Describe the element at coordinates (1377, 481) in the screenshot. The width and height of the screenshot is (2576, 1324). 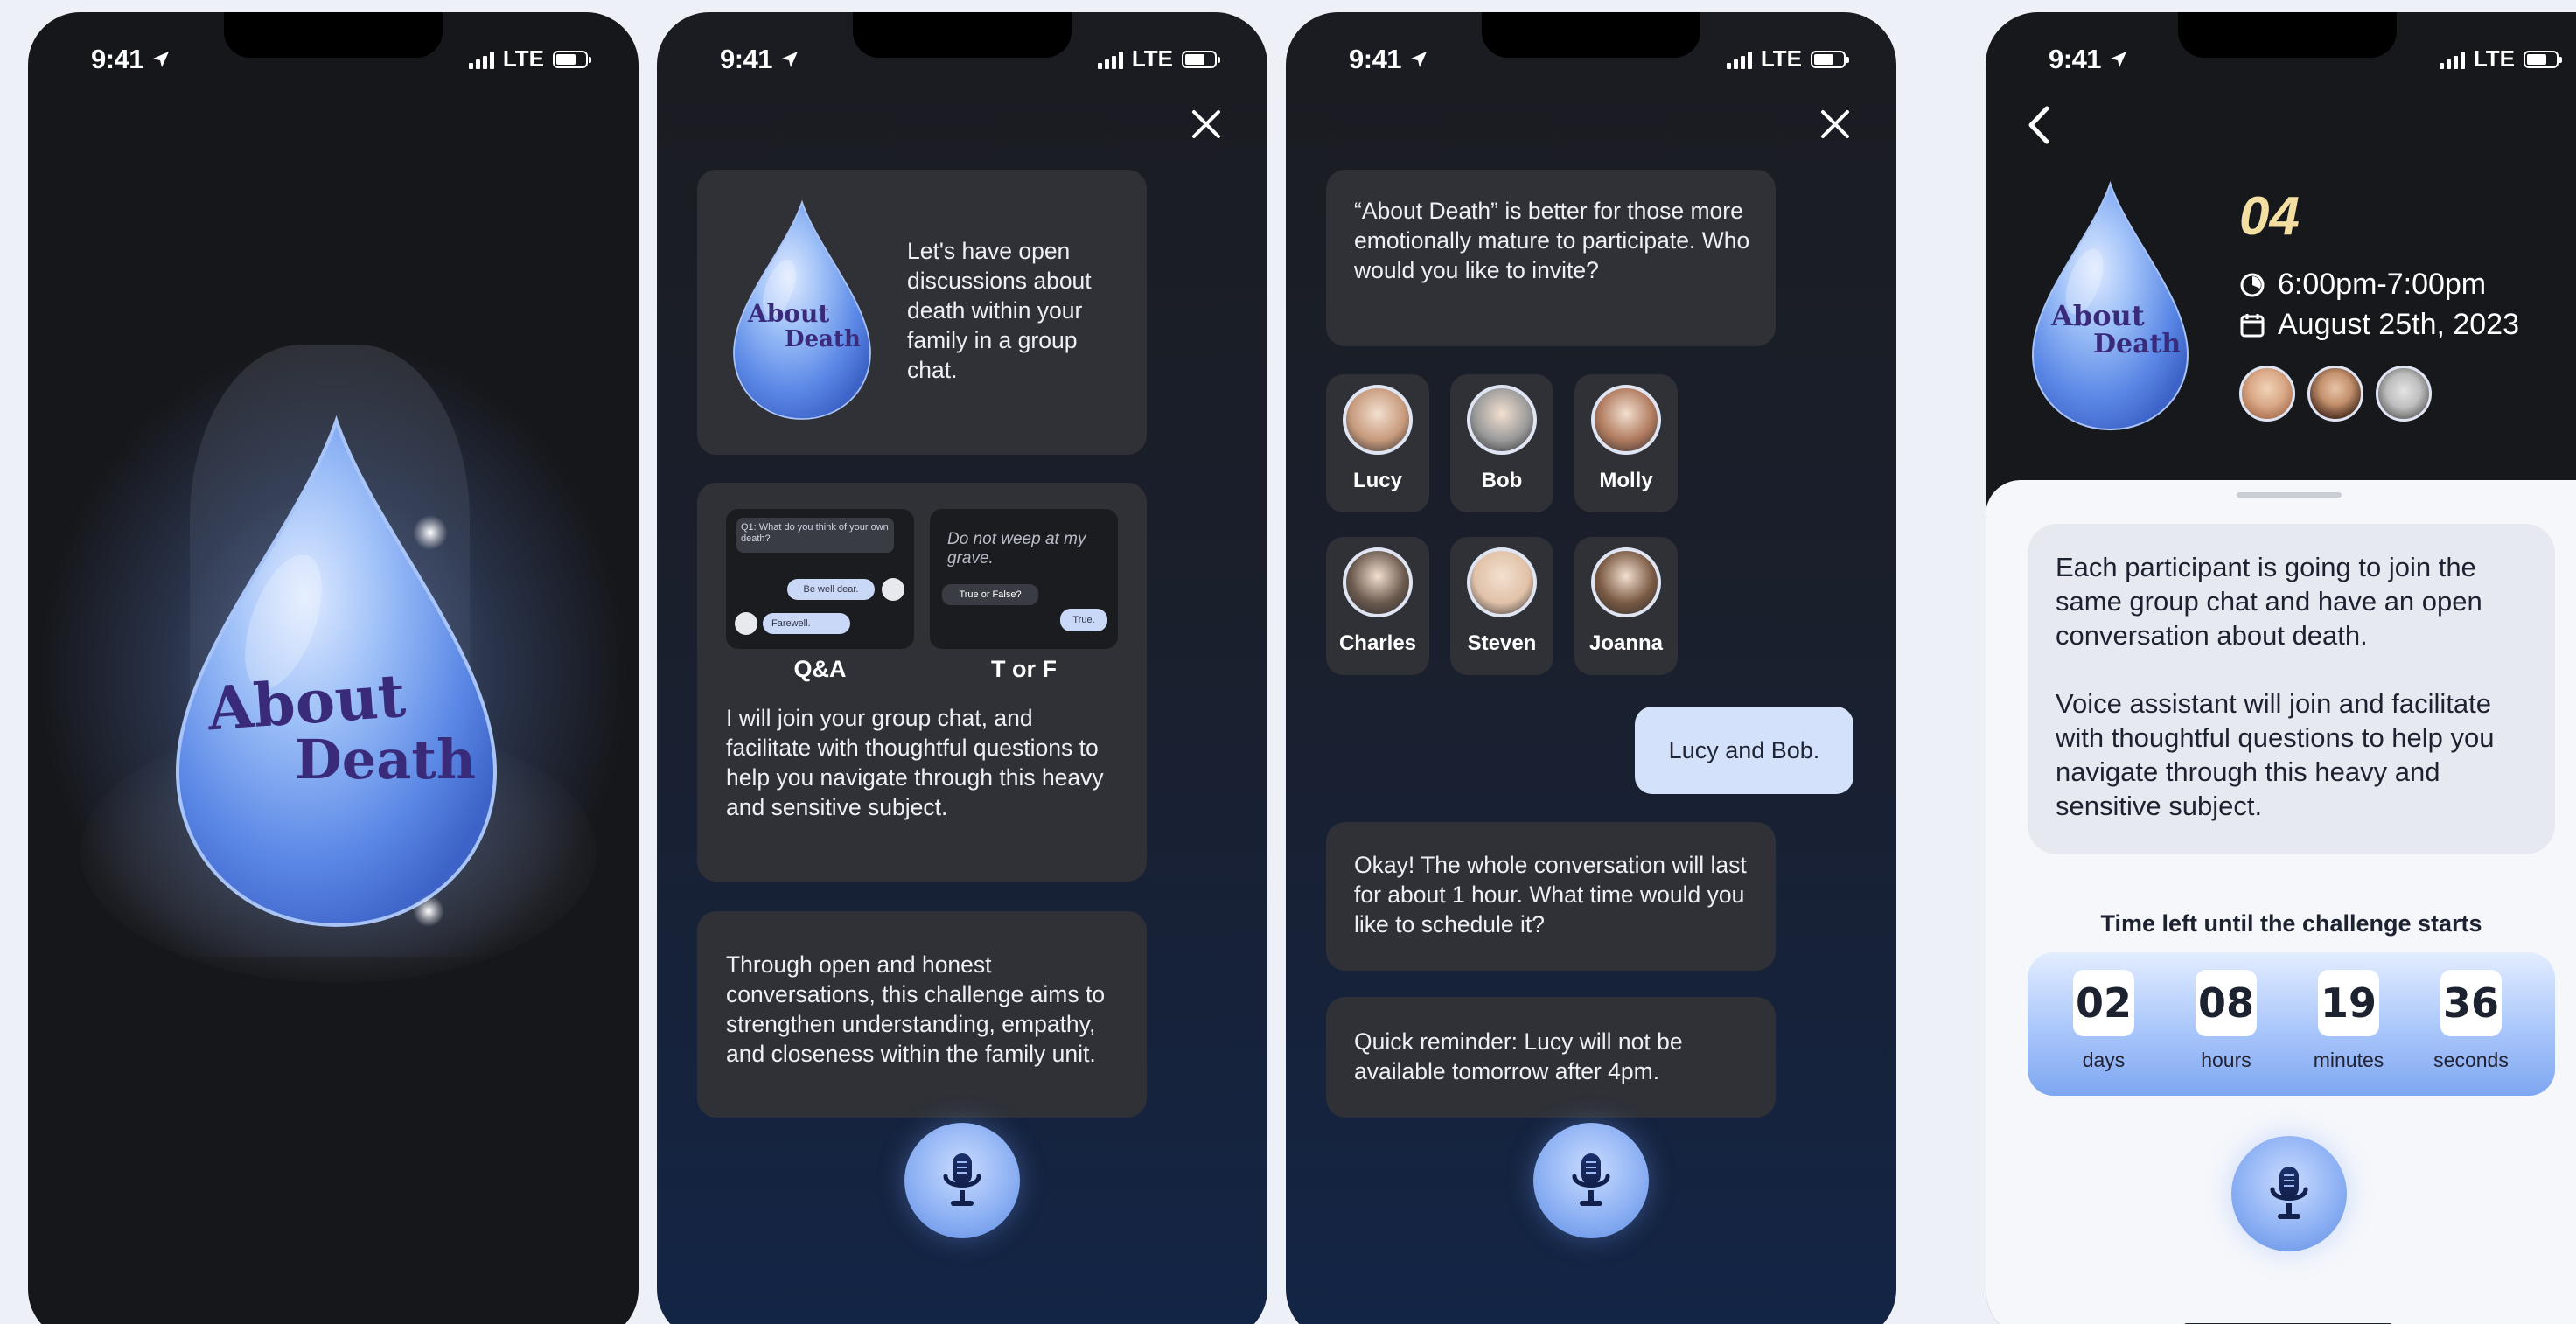
I see `contact-name: Lucy` at that location.